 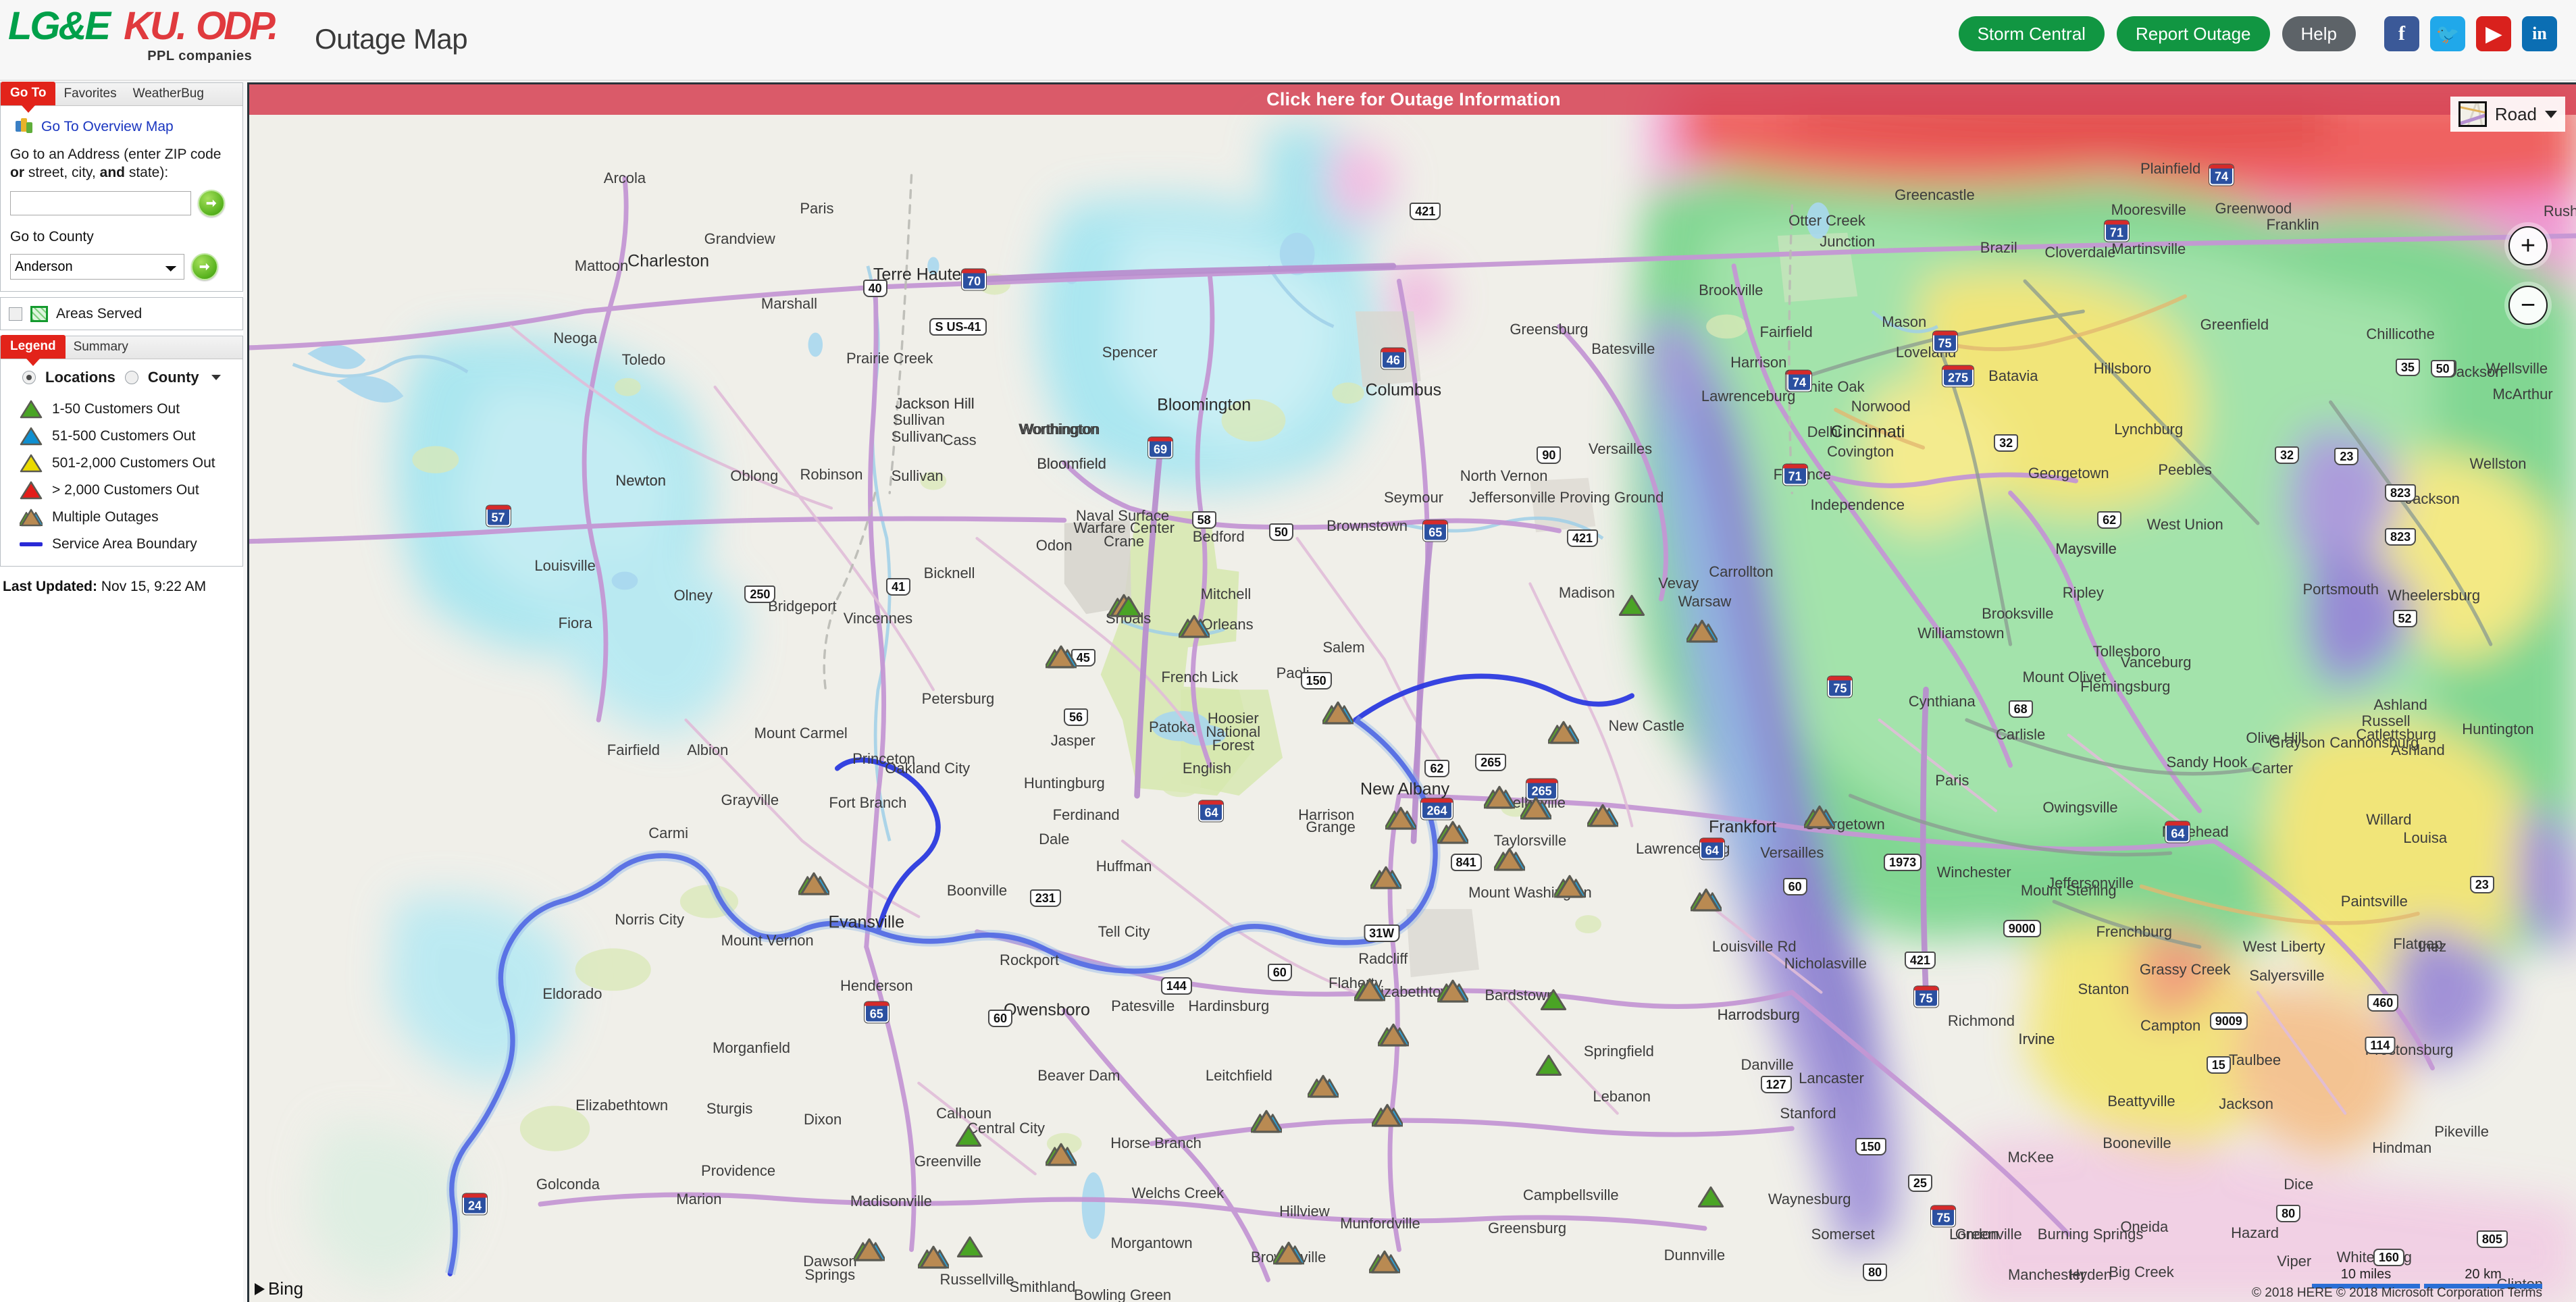 I want to click on address-go-button, so click(x=211, y=203).